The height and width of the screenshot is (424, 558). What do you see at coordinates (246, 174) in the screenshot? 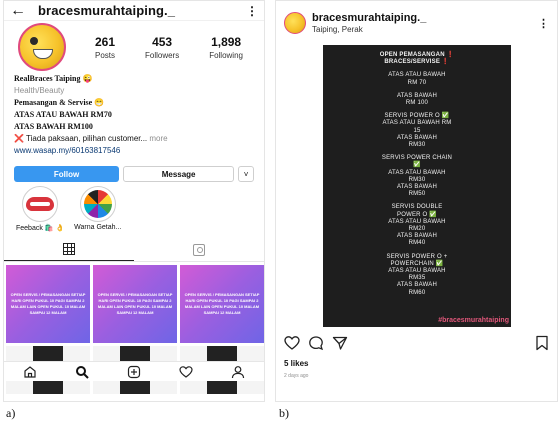
I see `chevron-down-icon: ˅` at bounding box center [246, 174].